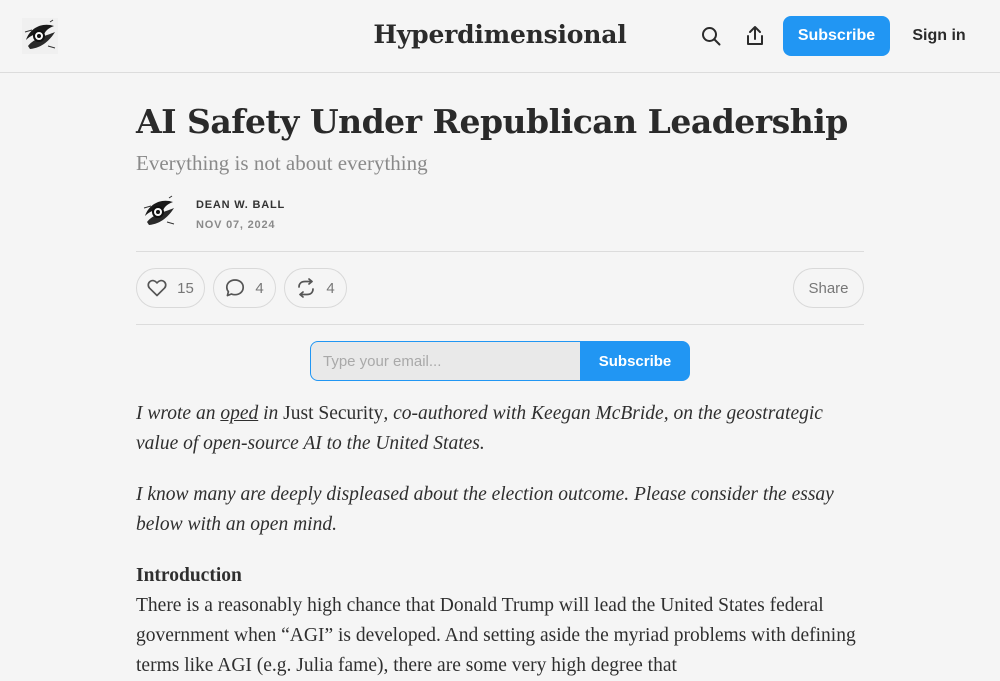 The height and width of the screenshot is (681, 1000). What do you see at coordinates (189, 575) in the screenshot?
I see `section-heading: Introduction` at bounding box center [189, 575].